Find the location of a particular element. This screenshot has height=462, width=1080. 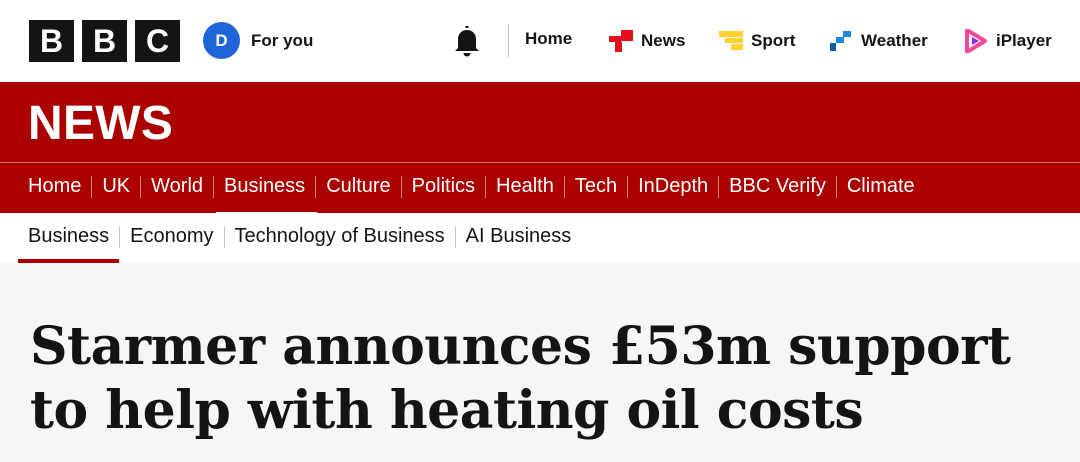

nav-iplayer-link: iPlayer is located at coordinates (1008, 41).